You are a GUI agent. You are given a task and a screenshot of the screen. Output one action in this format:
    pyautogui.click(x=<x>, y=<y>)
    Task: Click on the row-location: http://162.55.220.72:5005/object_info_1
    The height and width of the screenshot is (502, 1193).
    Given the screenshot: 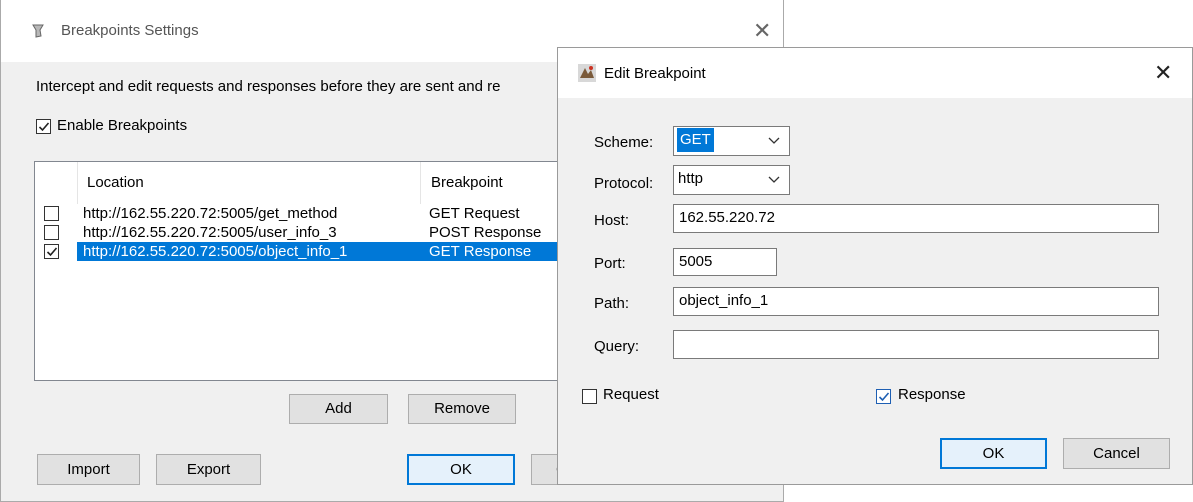 What is the action you would take?
    pyautogui.click(x=215, y=251)
    